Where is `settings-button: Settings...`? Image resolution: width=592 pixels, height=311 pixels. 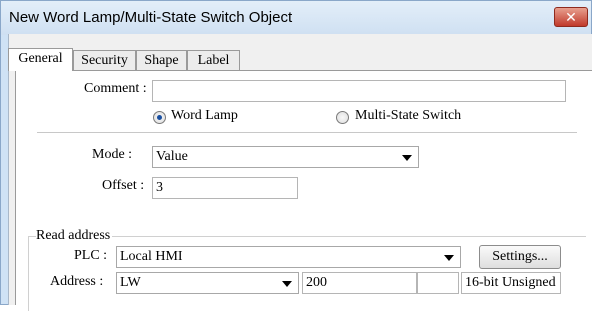 settings-button: Settings... is located at coordinates (520, 257).